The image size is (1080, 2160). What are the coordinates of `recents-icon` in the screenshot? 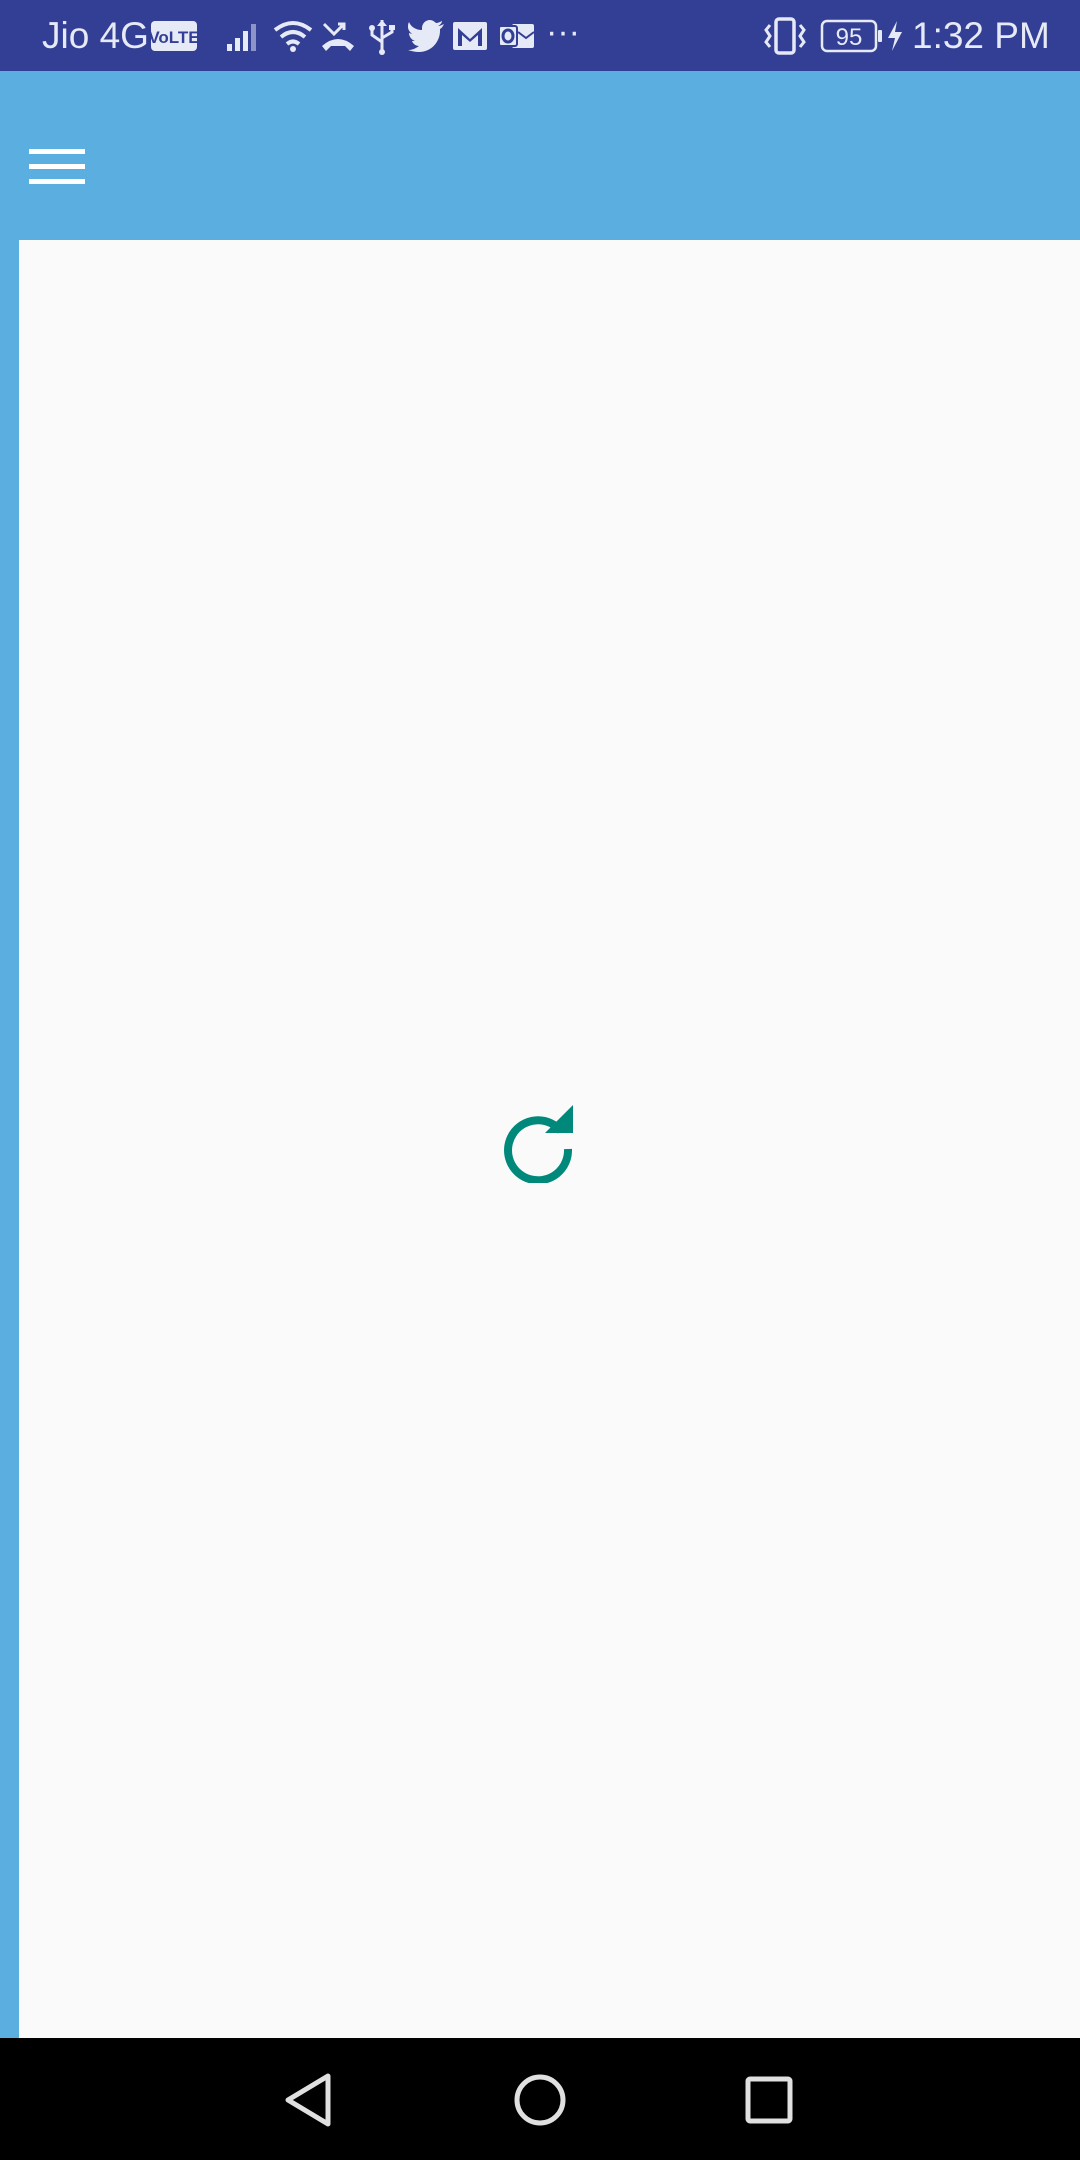 It's located at (769, 2100).